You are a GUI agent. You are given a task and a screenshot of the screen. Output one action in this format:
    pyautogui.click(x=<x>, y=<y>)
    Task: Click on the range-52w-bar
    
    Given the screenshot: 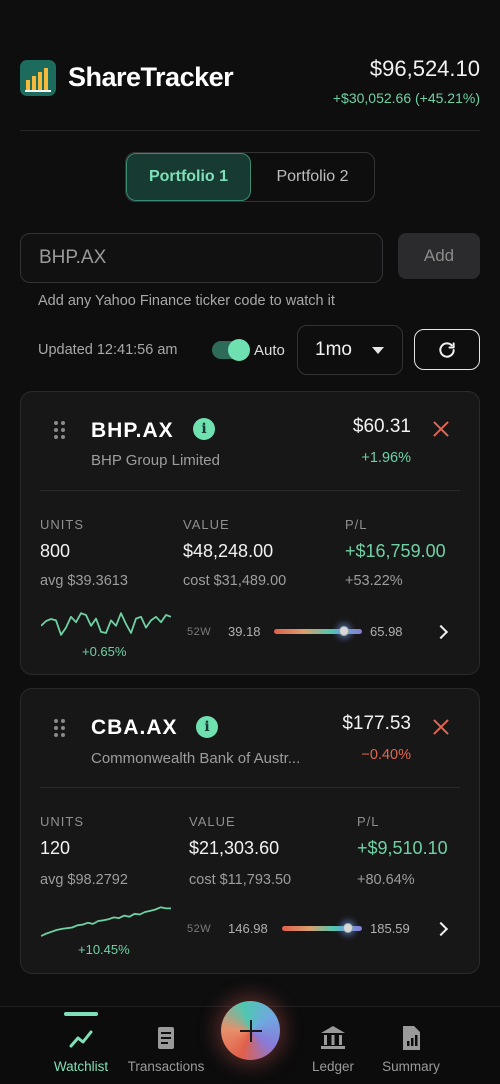 What is the action you would take?
    pyautogui.click(x=318, y=631)
    